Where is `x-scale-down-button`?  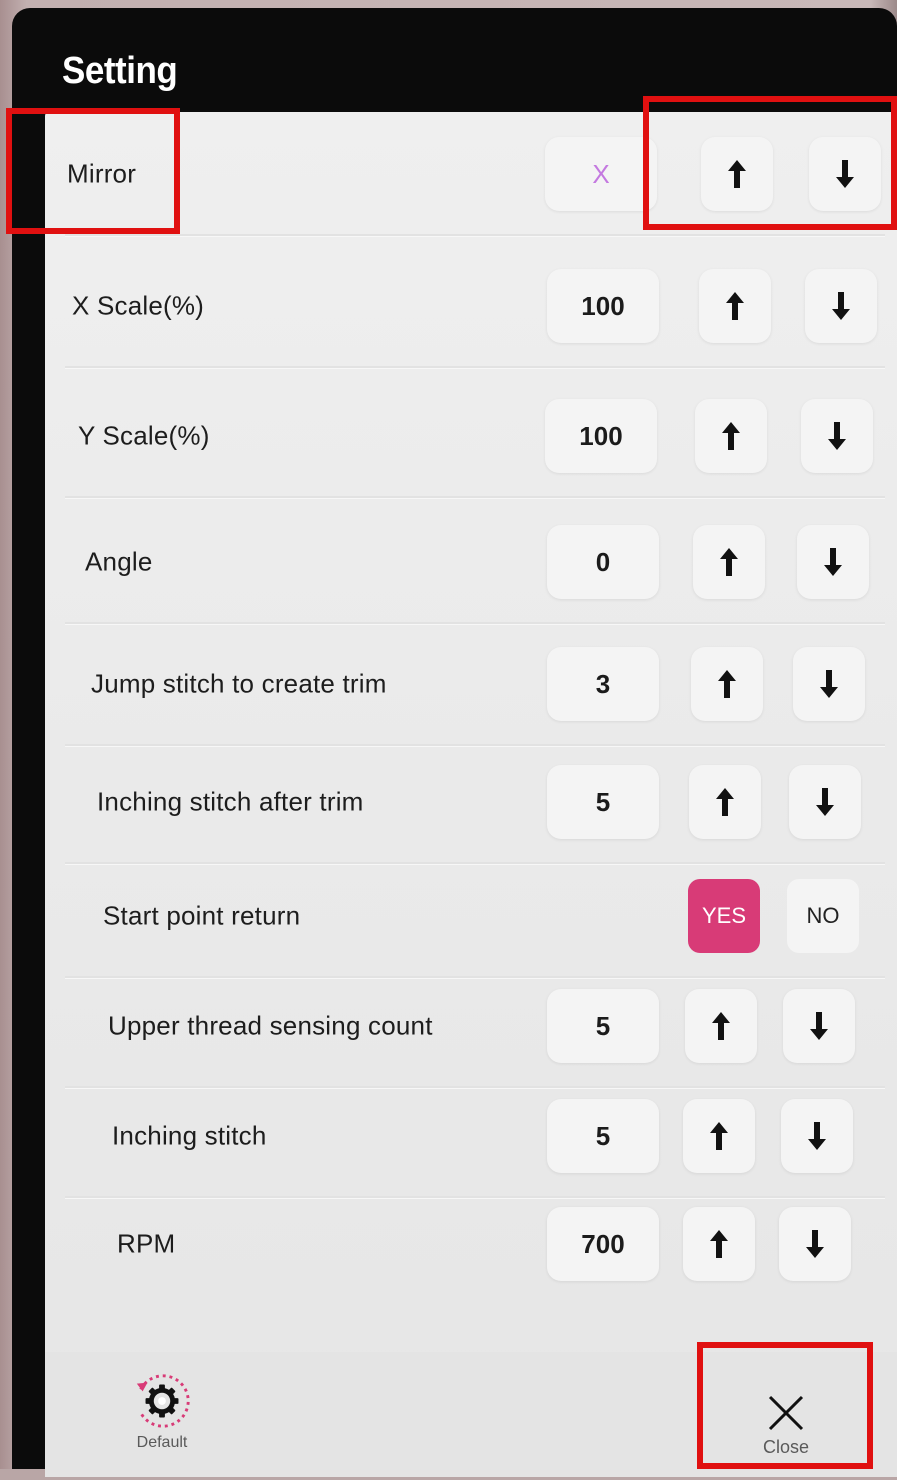
x-scale-down-button is located at coordinates (841, 306).